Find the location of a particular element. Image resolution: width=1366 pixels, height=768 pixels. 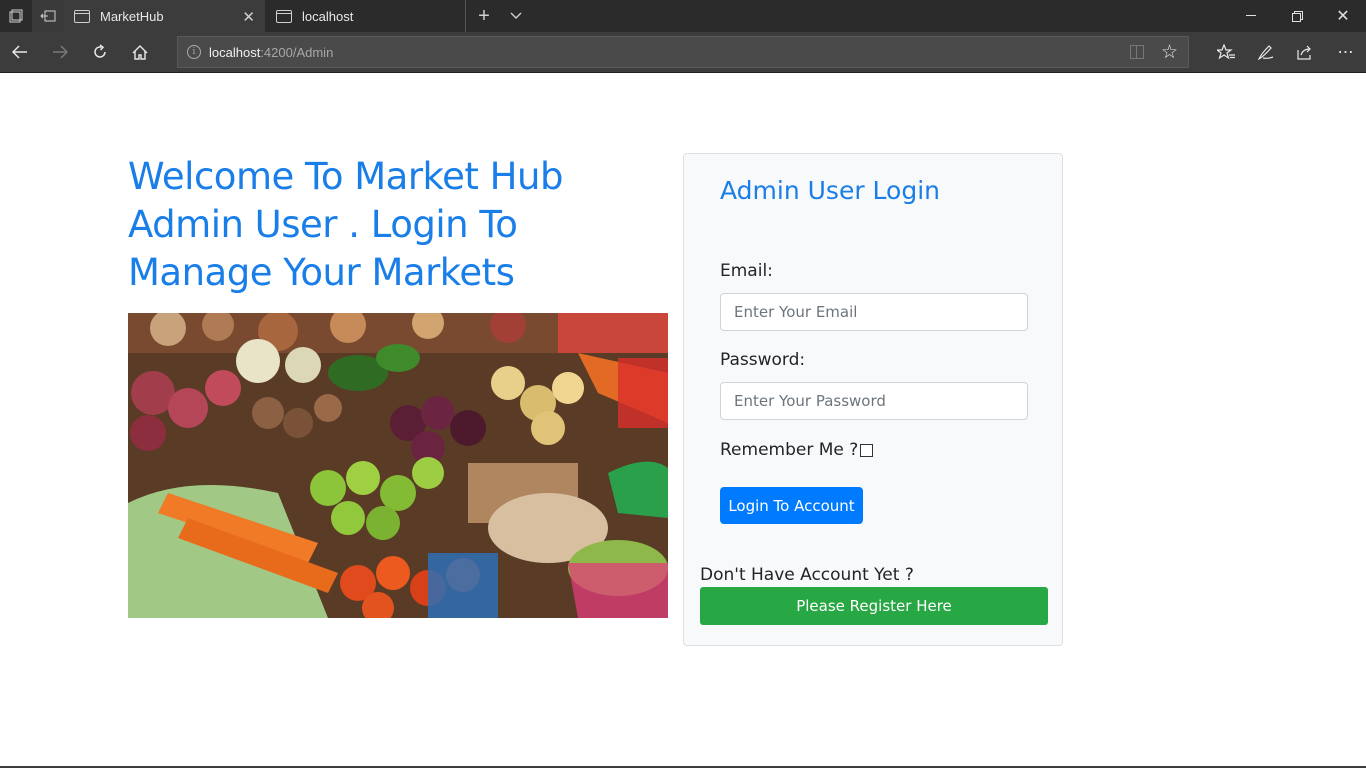

tab-title: localhost is located at coordinates (328, 16).